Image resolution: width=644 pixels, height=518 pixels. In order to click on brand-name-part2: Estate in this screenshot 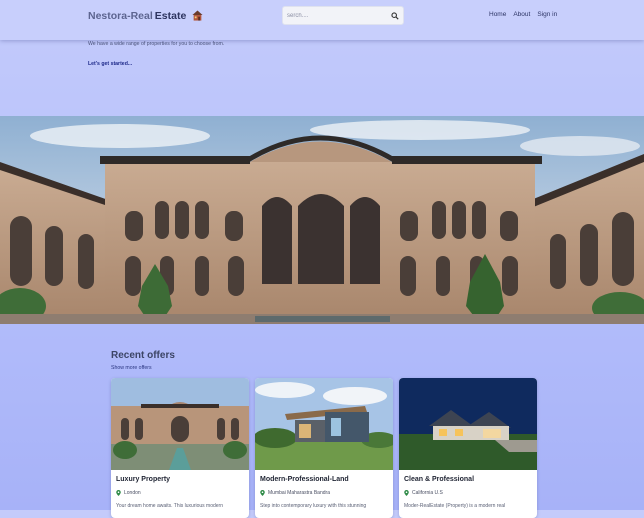, I will do `click(170, 16)`.